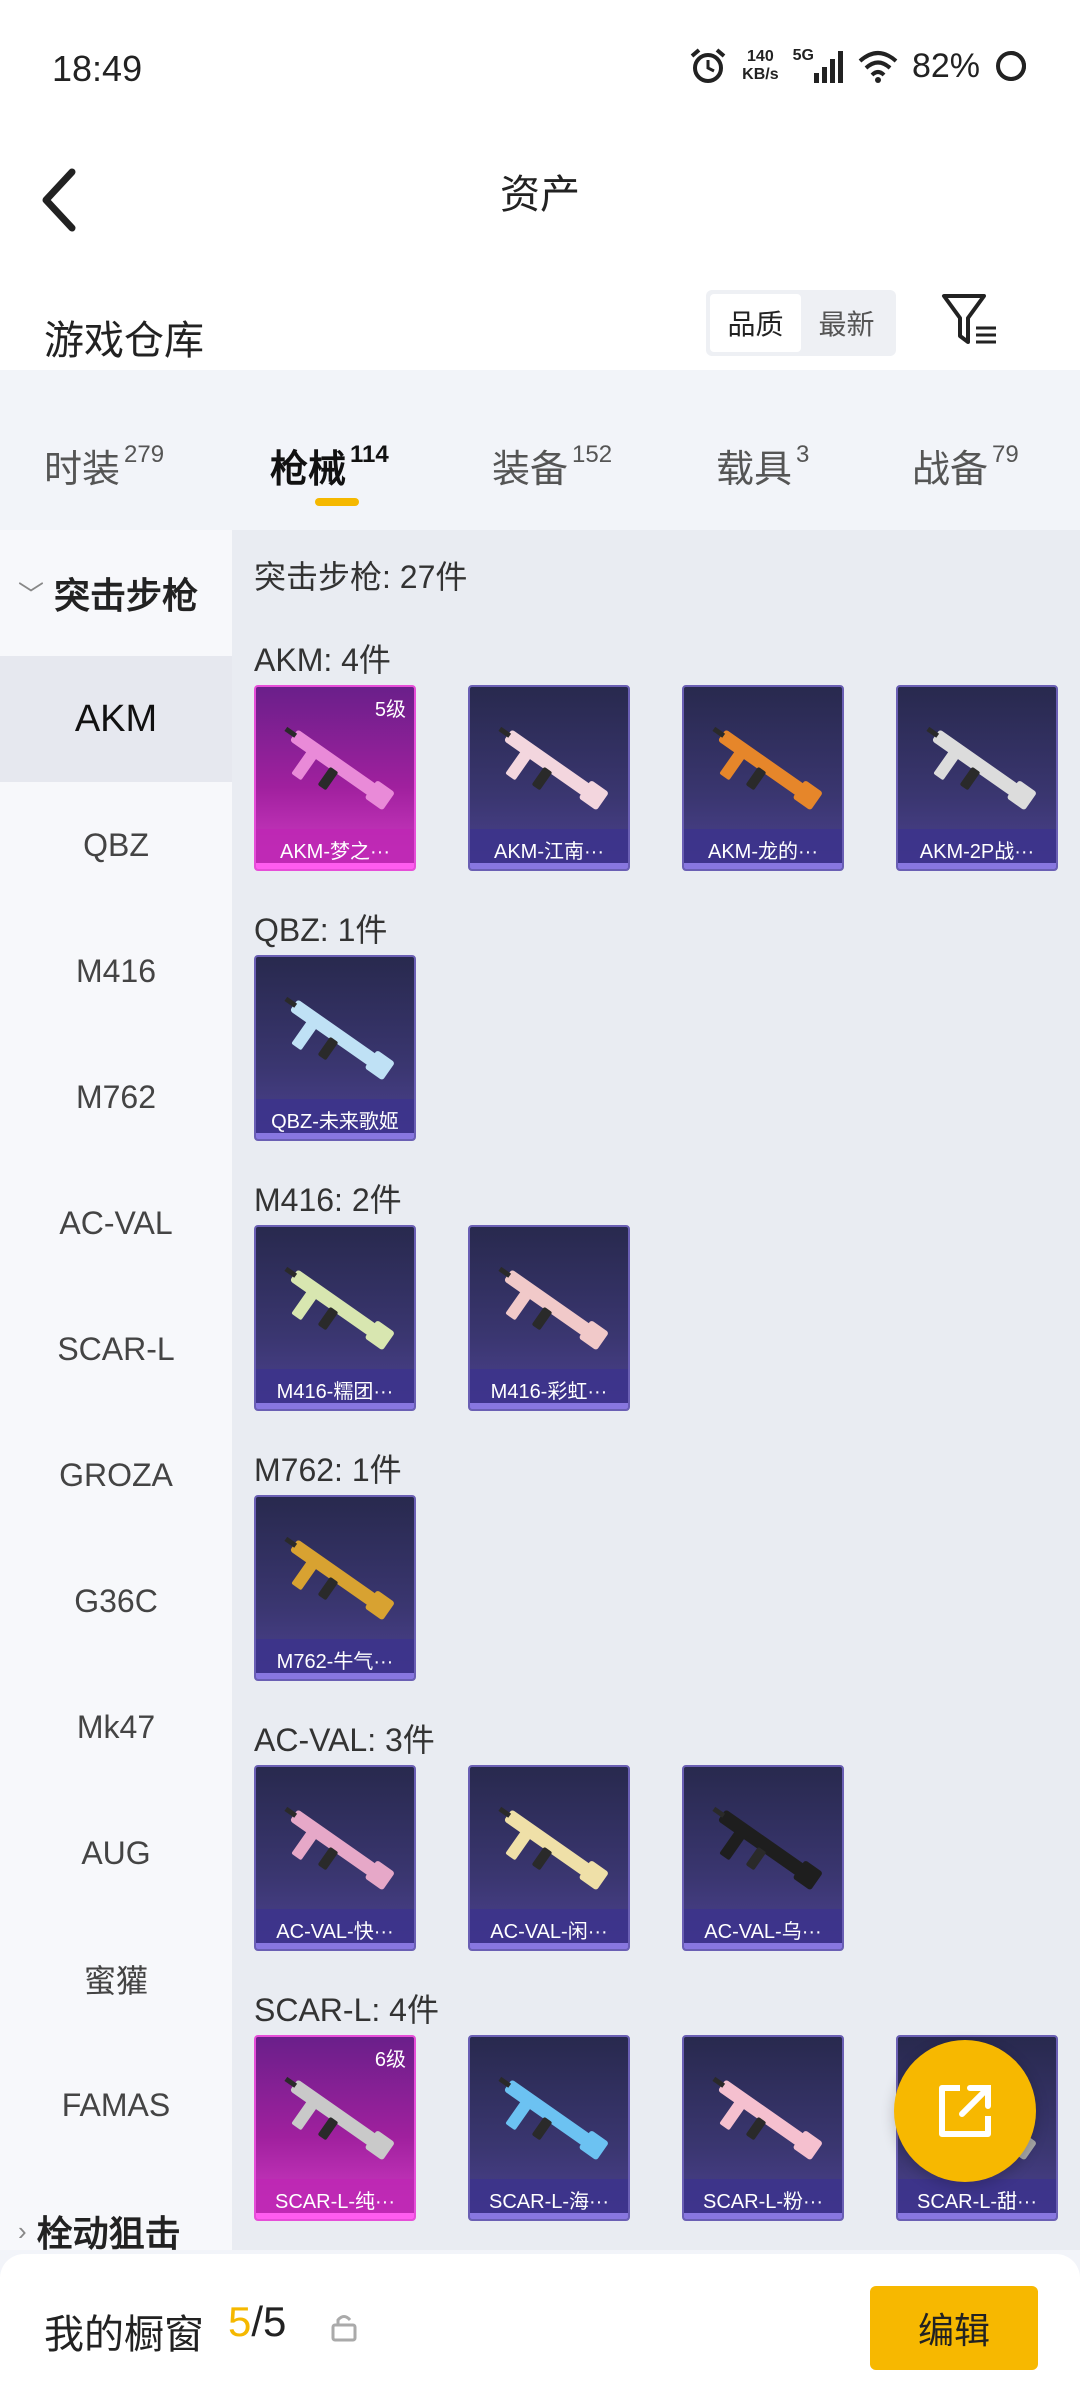  Describe the element at coordinates (965, 465) in the screenshot. I see `tab-supplies: 战备 79` at that location.